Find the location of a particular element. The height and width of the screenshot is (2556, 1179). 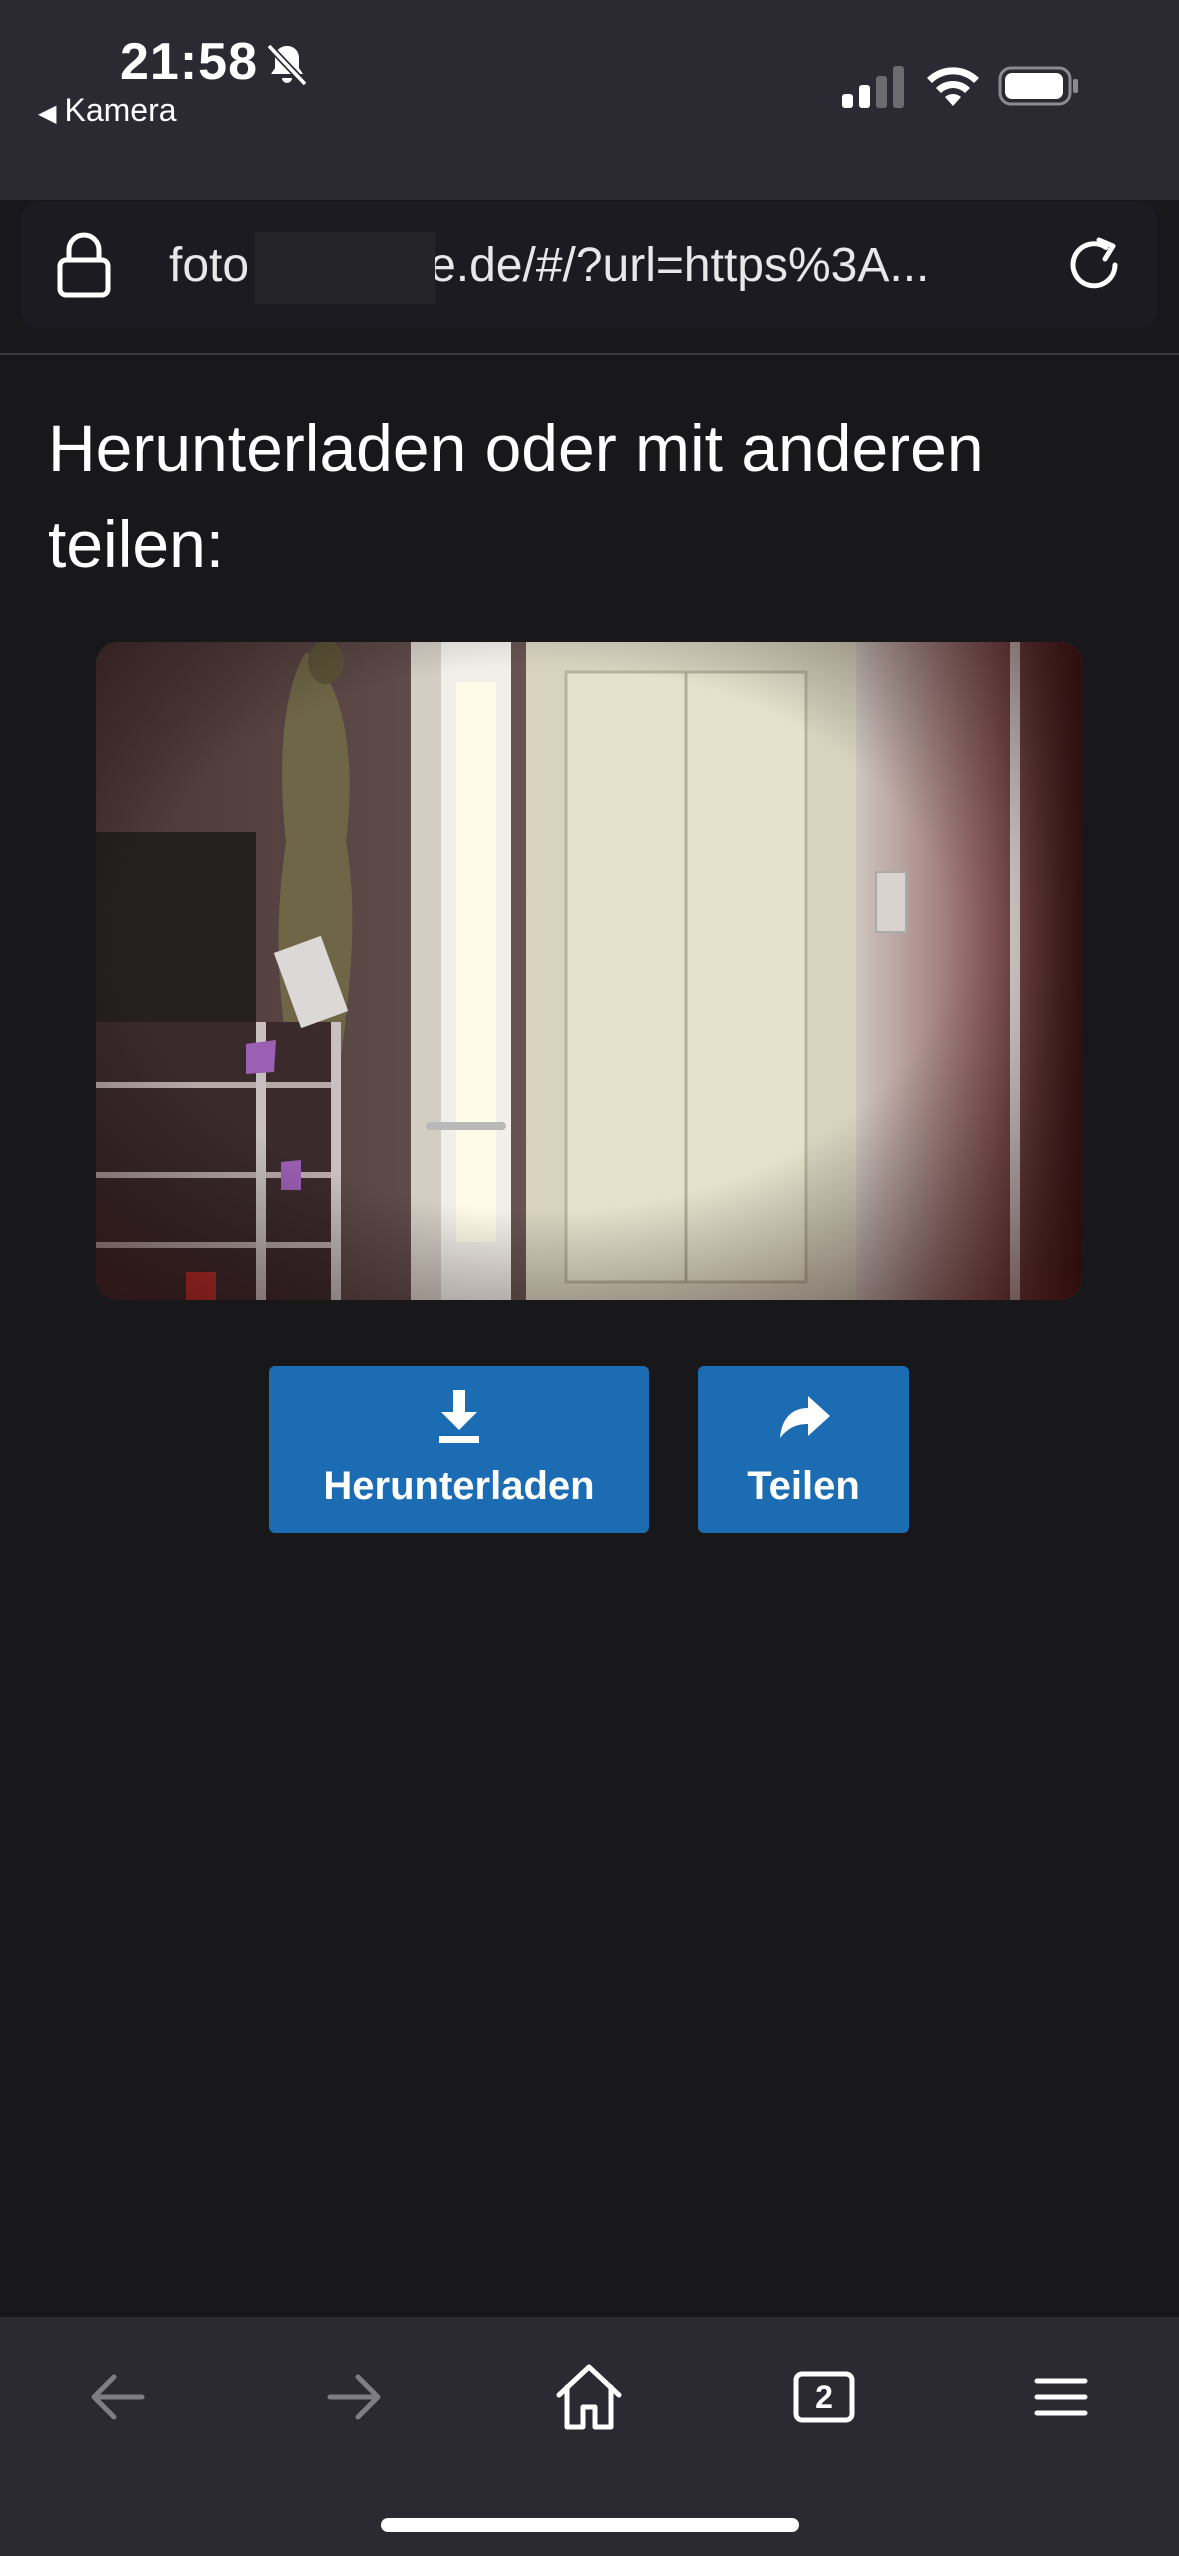

battery-icon is located at coordinates (1038, 86).